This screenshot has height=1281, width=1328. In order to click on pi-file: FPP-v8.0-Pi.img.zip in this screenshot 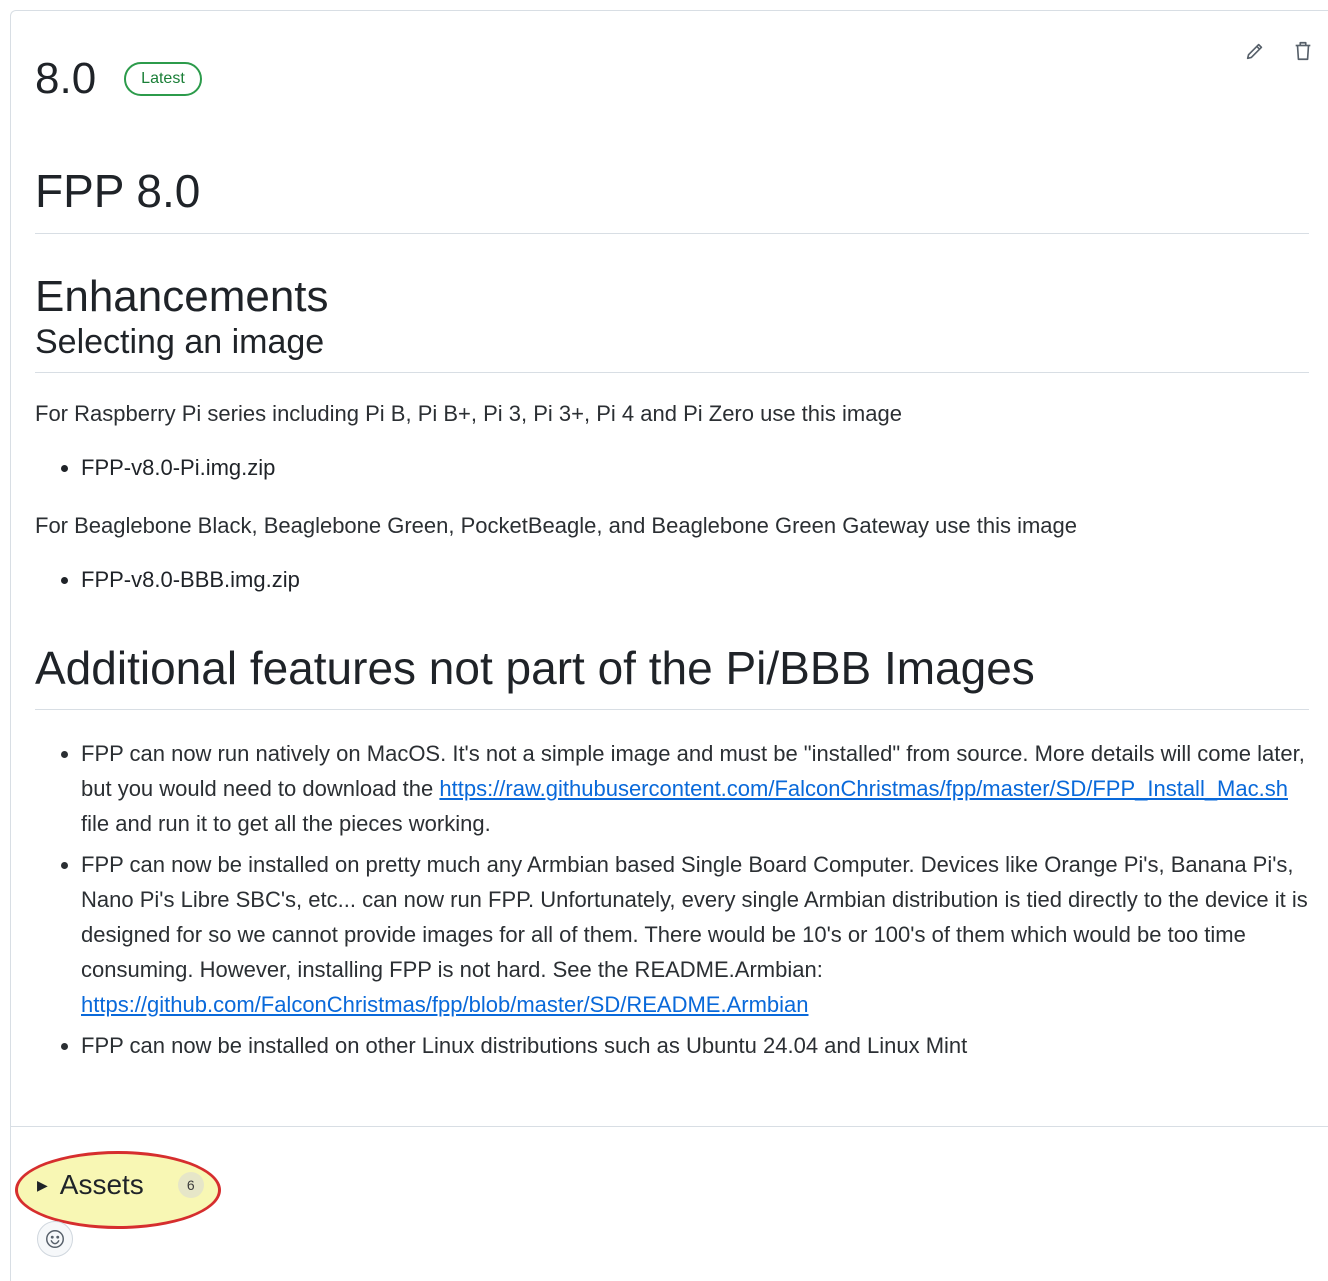, I will do `click(695, 468)`.